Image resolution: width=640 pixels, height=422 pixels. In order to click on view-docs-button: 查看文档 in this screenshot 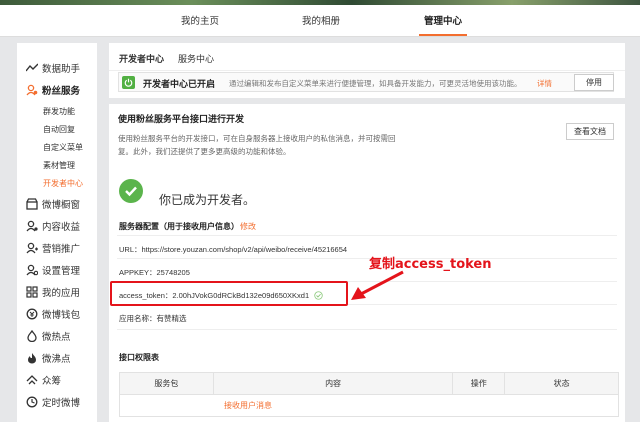, I will do `click(590, 131)`.